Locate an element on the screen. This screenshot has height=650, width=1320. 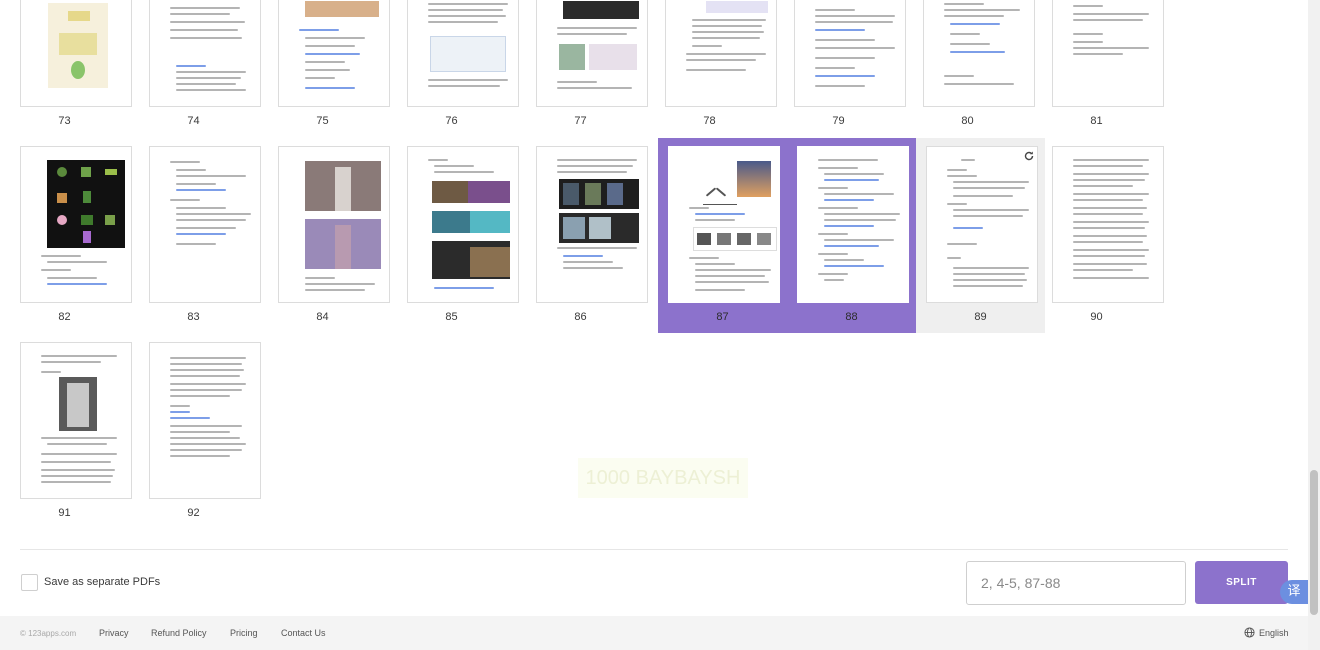
page-number: 91 is located at coordinates (64, 513).